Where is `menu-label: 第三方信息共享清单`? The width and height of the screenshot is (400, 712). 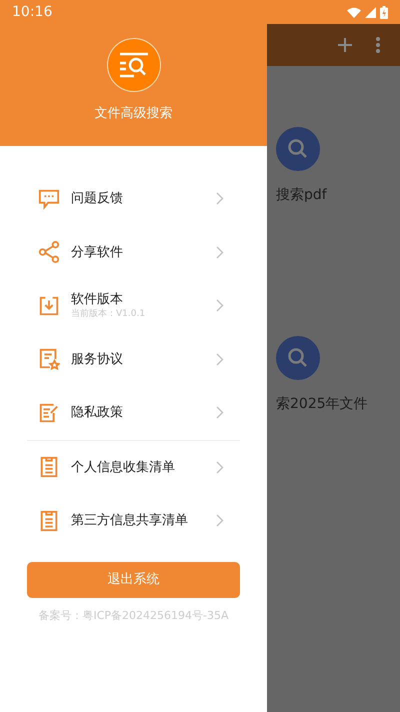
menu-label: 第三方信息共享清单 is located at coordinates (130, 521).